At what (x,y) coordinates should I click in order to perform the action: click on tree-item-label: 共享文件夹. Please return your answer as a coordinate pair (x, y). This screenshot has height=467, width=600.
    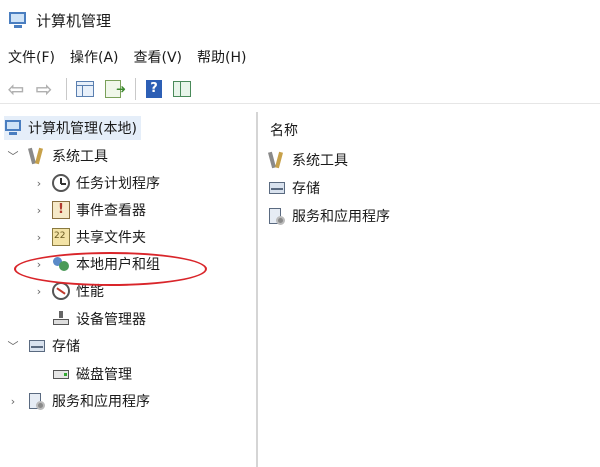
    Looking at the image, I should click on (111, 238).